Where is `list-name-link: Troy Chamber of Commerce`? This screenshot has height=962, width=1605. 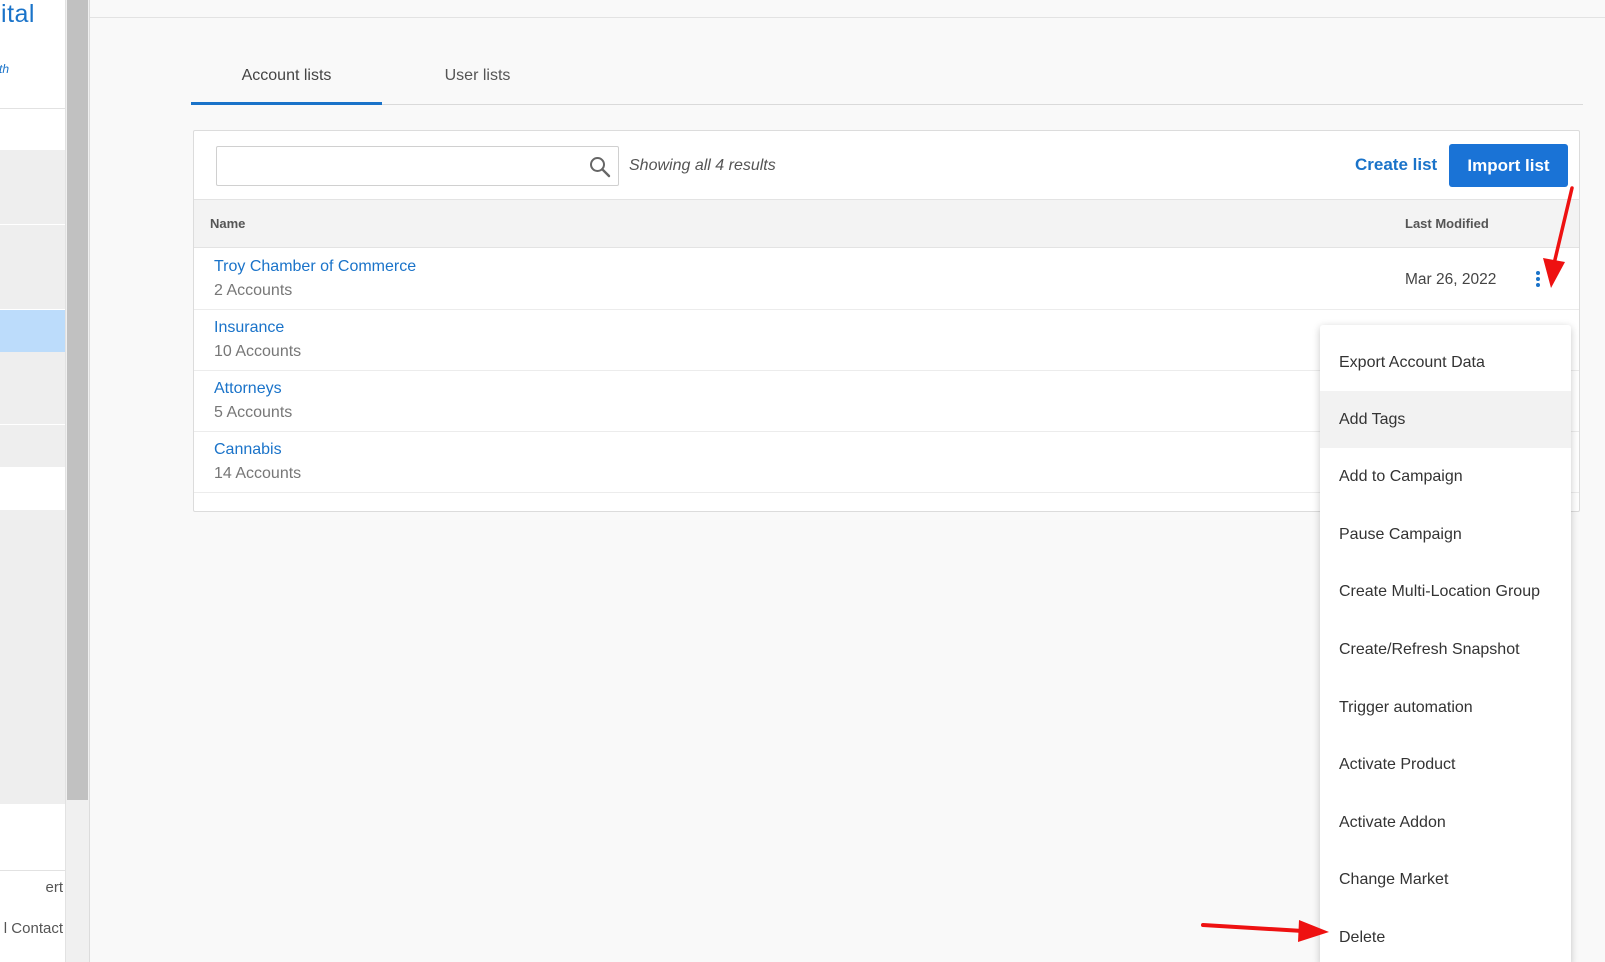 list-name-link: Troy Chamber of Commerce is located at coordinates (315, 267).